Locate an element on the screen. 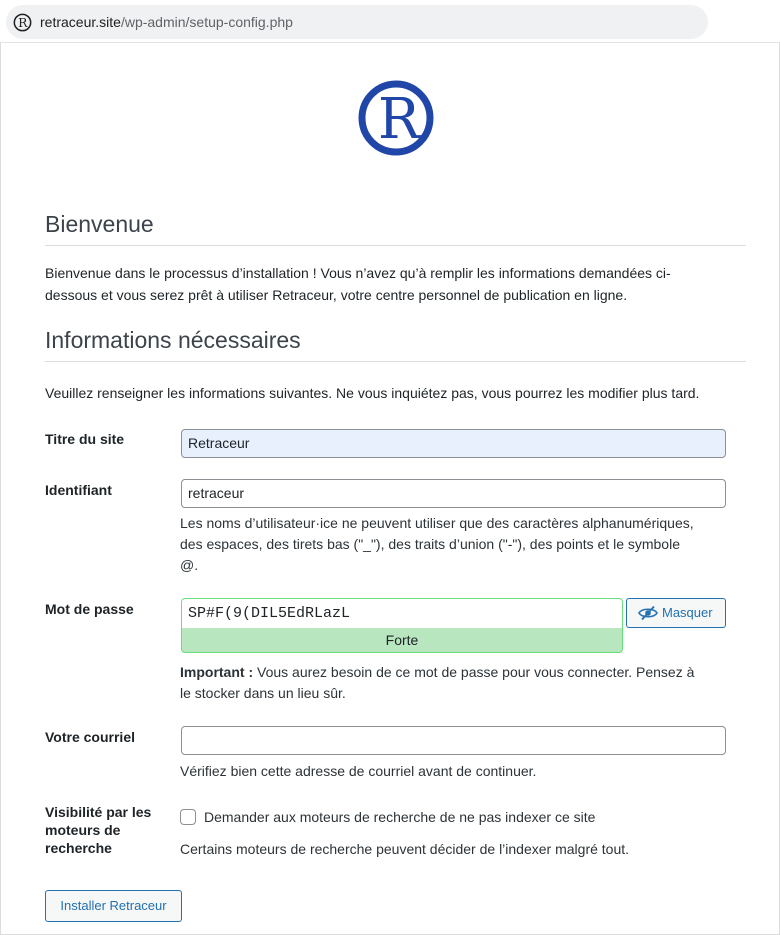 Image resolution: width=780 pixels, height=935 pixels. visibility-label: Visibilité par les moteurs de recherche is located at coordinates (98, 830).